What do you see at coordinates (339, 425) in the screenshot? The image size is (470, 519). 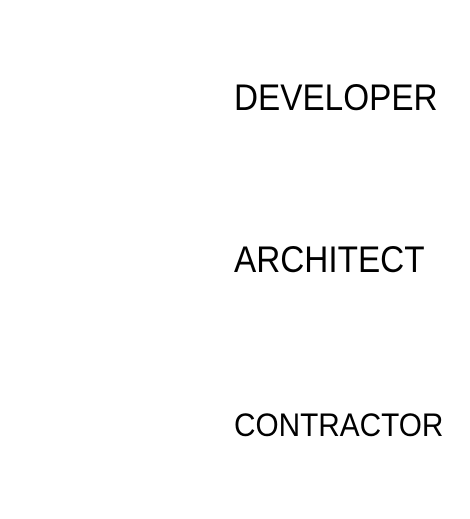 I see `role-contractor: CONTRACTOR` at bounding box center [339, 425].